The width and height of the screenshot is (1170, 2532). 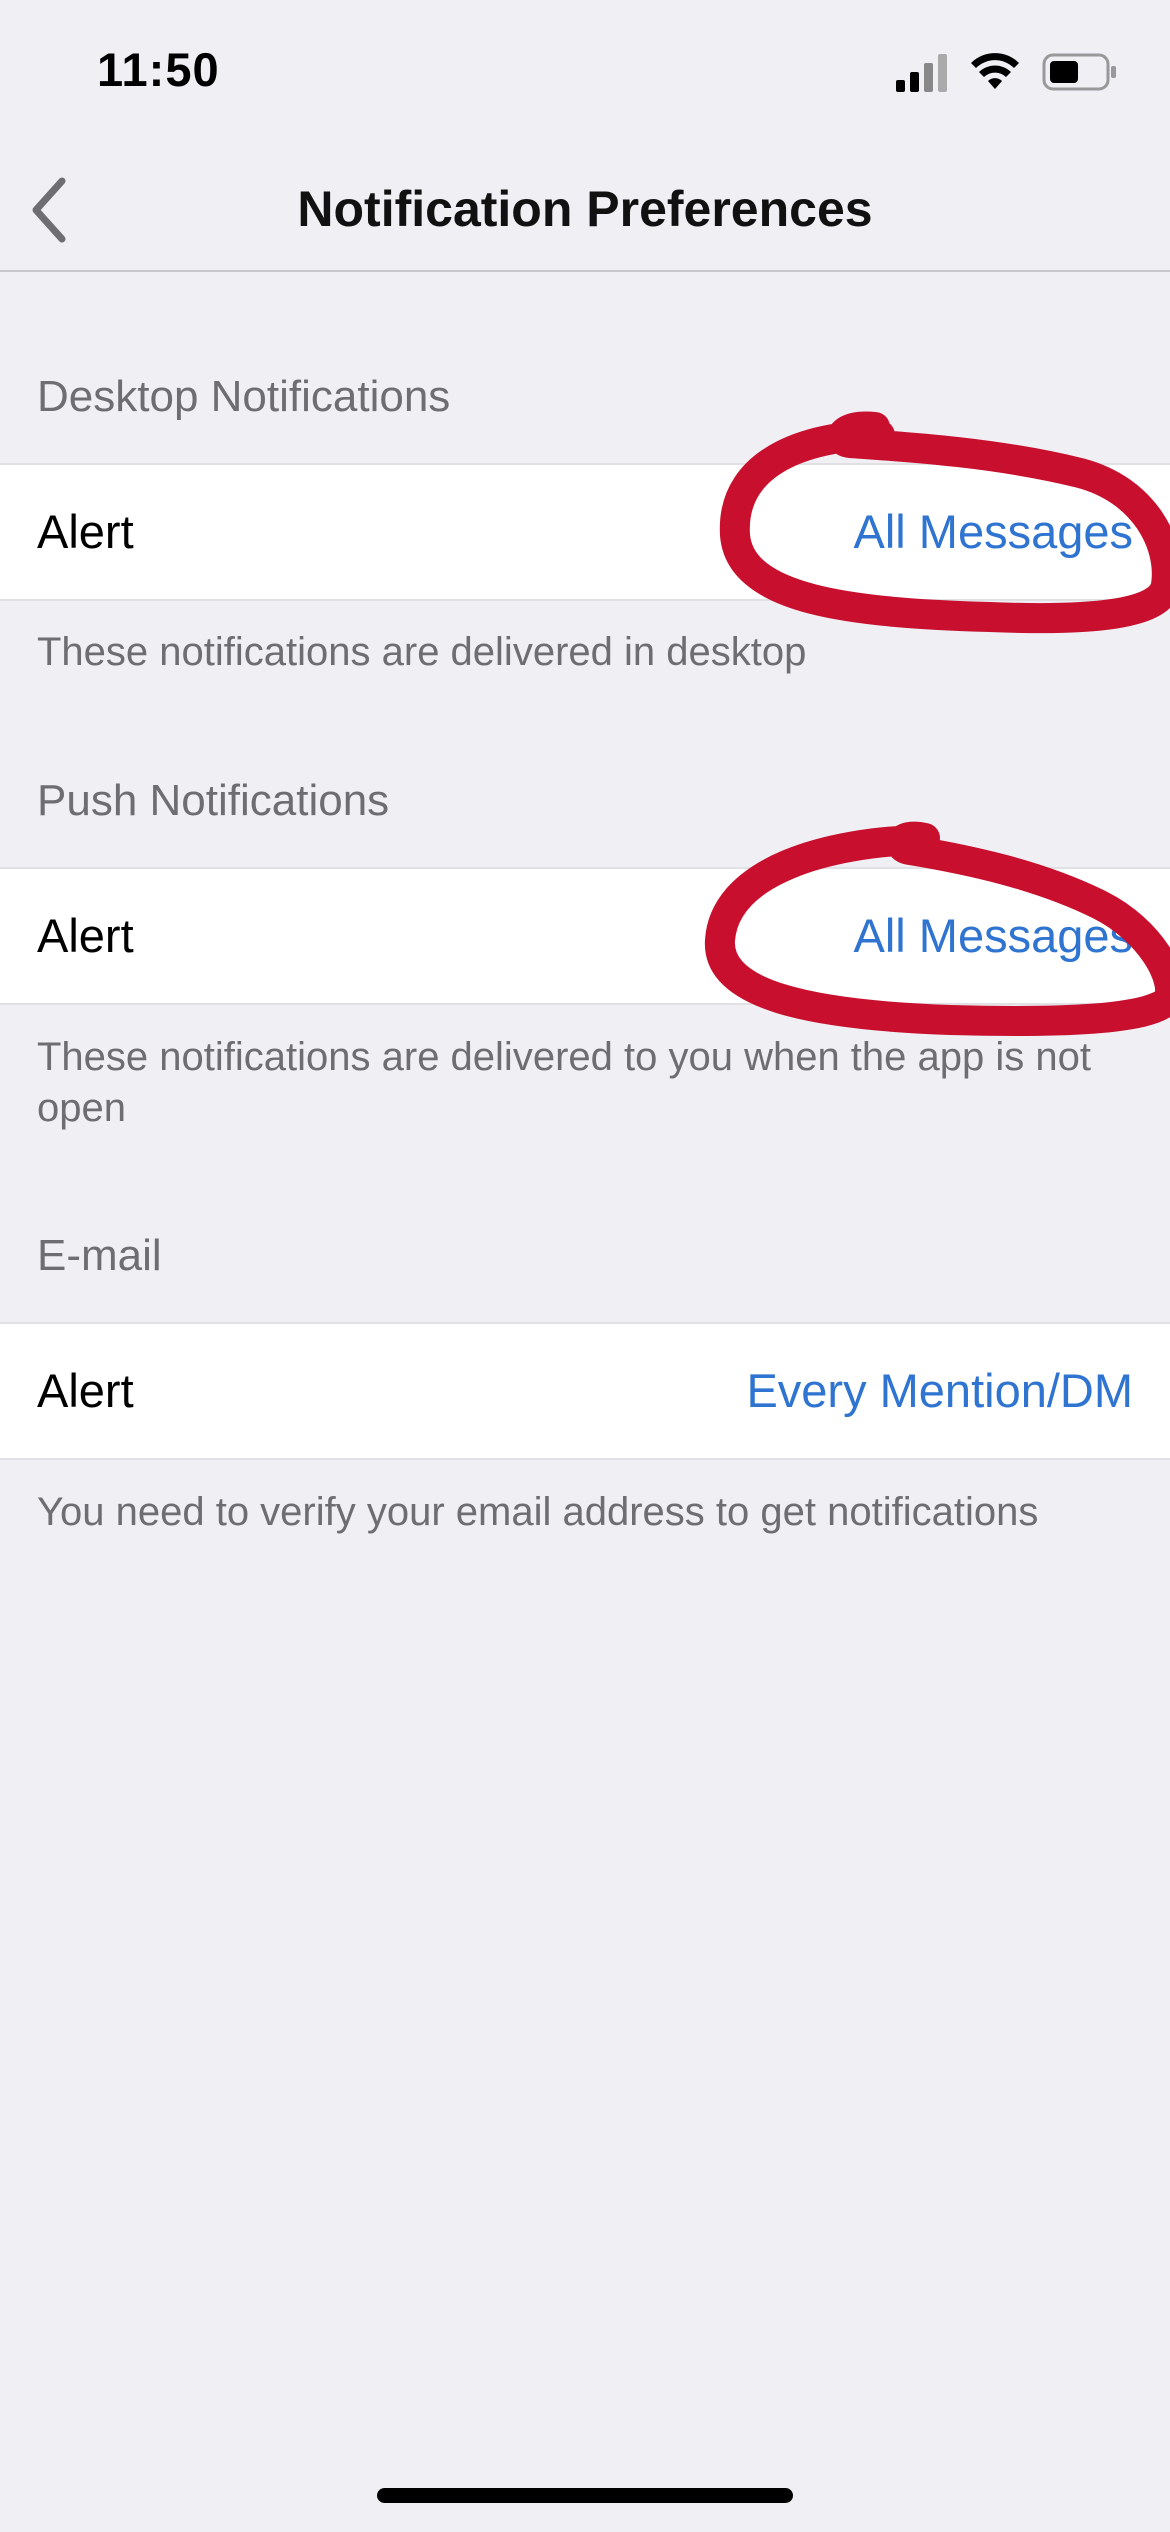 What do you see at coordinates (99, 1255) in the screenshot?
I see `section-header-email: E-mail` at bounding box center [99, 1255].